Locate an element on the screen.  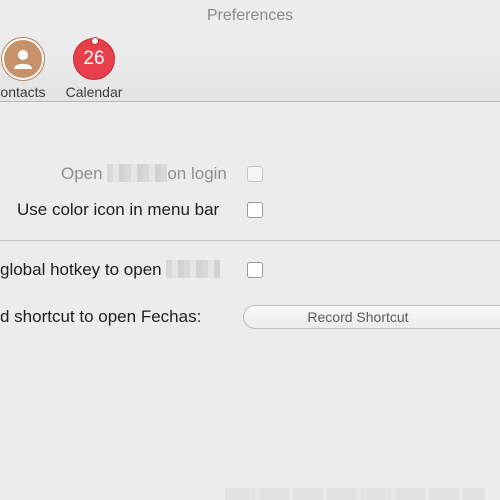
toolbar-divider is located at coordinates (250, 101).